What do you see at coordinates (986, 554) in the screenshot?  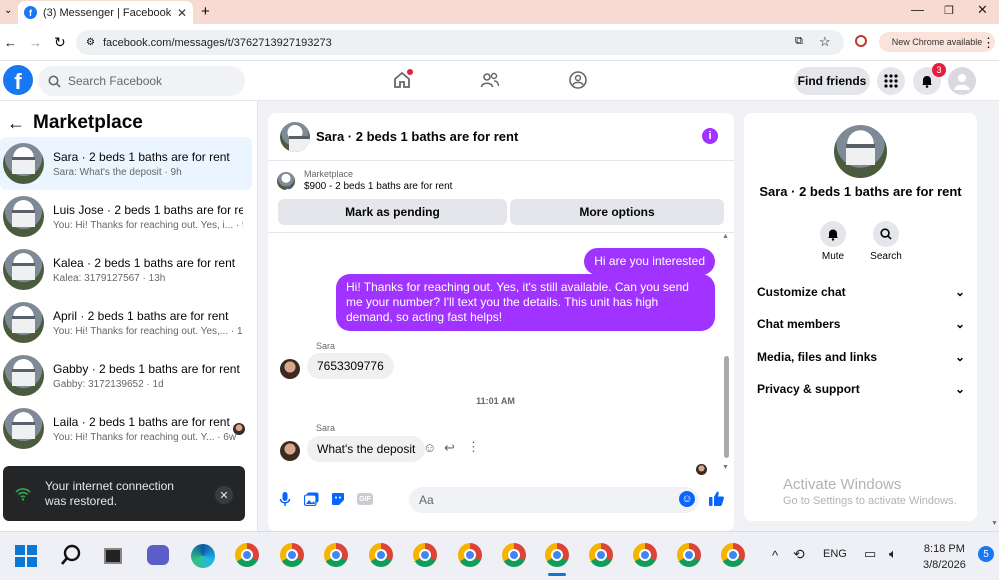 I see `notification-center-badge: 5` at bounding box center [986, 554].